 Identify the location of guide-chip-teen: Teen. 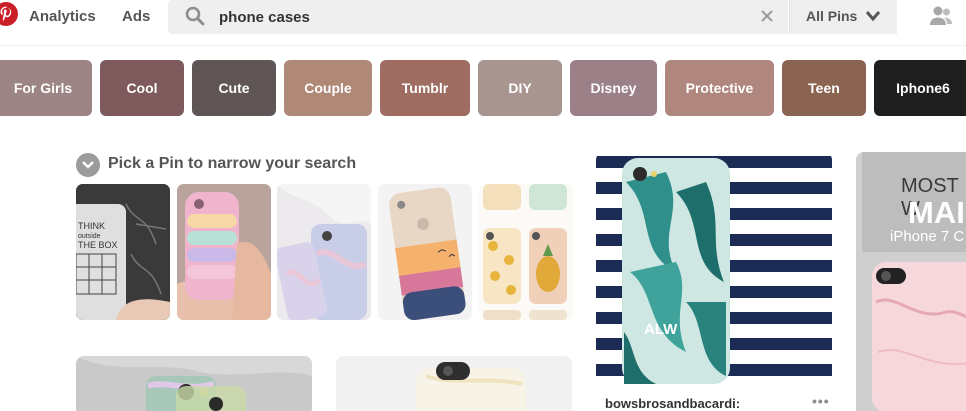
(824, 88).